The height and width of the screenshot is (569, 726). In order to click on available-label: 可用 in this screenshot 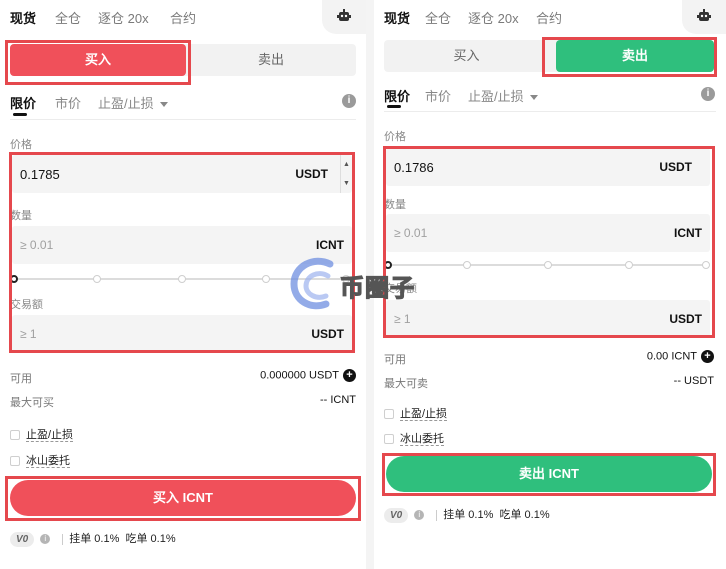, I will do `click(395, 360)`.